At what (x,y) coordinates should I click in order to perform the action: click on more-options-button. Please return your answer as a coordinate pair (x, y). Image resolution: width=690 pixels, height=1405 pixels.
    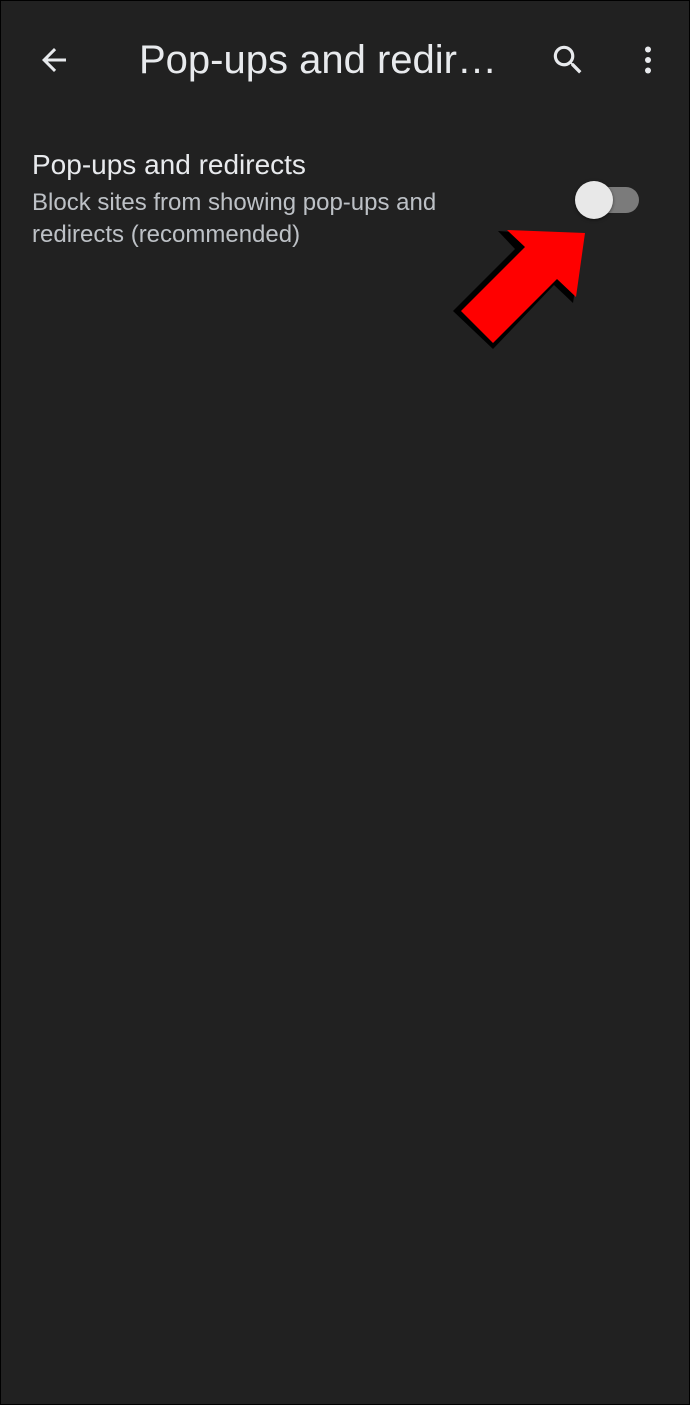
    Looking at the image, I should click on (648, 60).